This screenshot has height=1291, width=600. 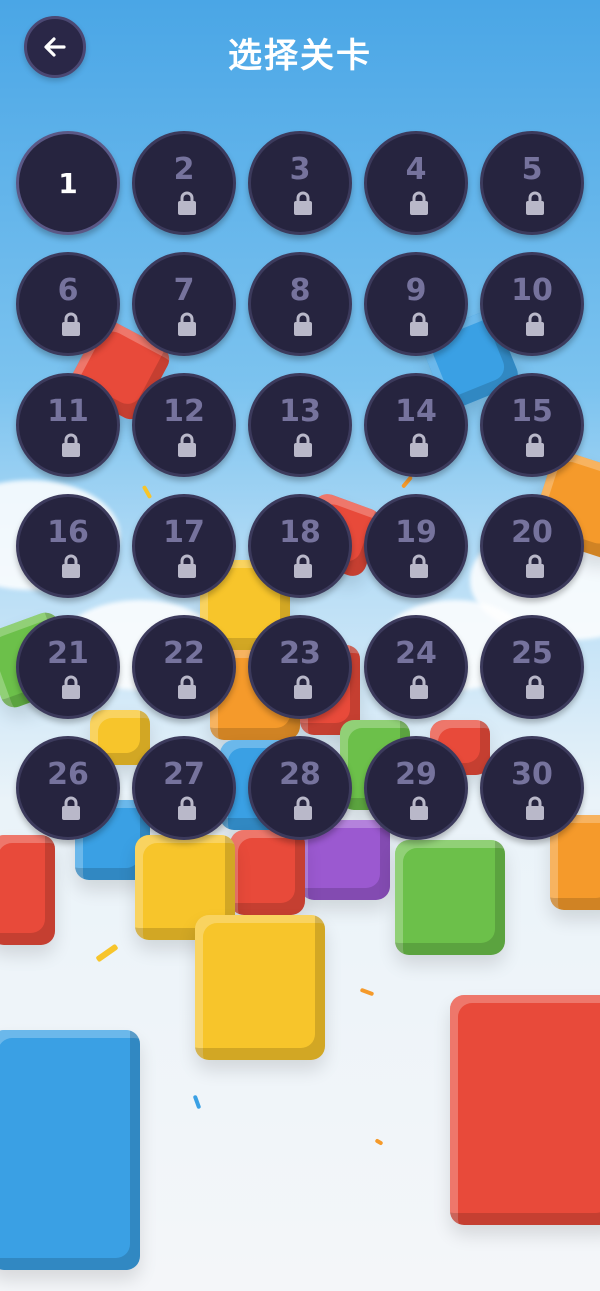 I want to click on level-button-17: 17, so click(x=184, y=546).